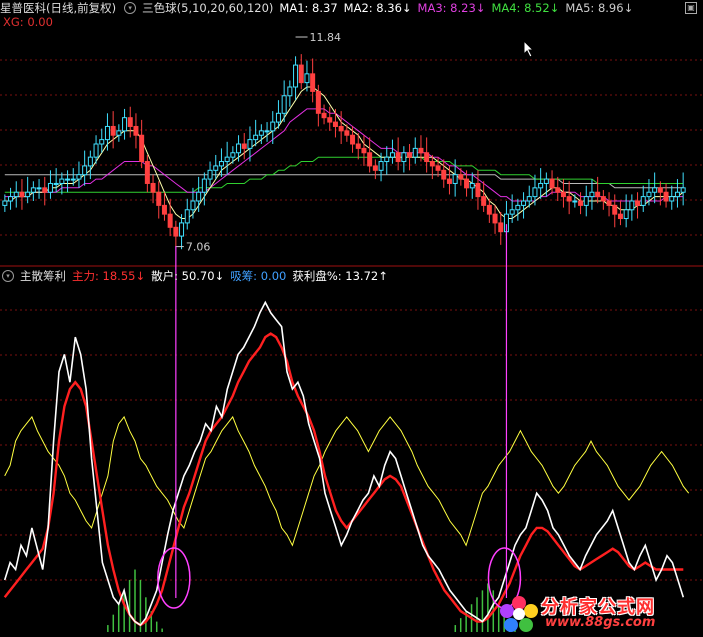  Describe the element at coordinates (109, 276) in the screenshot. I see `main-force-value: 主力: 18.55↓` at that location.